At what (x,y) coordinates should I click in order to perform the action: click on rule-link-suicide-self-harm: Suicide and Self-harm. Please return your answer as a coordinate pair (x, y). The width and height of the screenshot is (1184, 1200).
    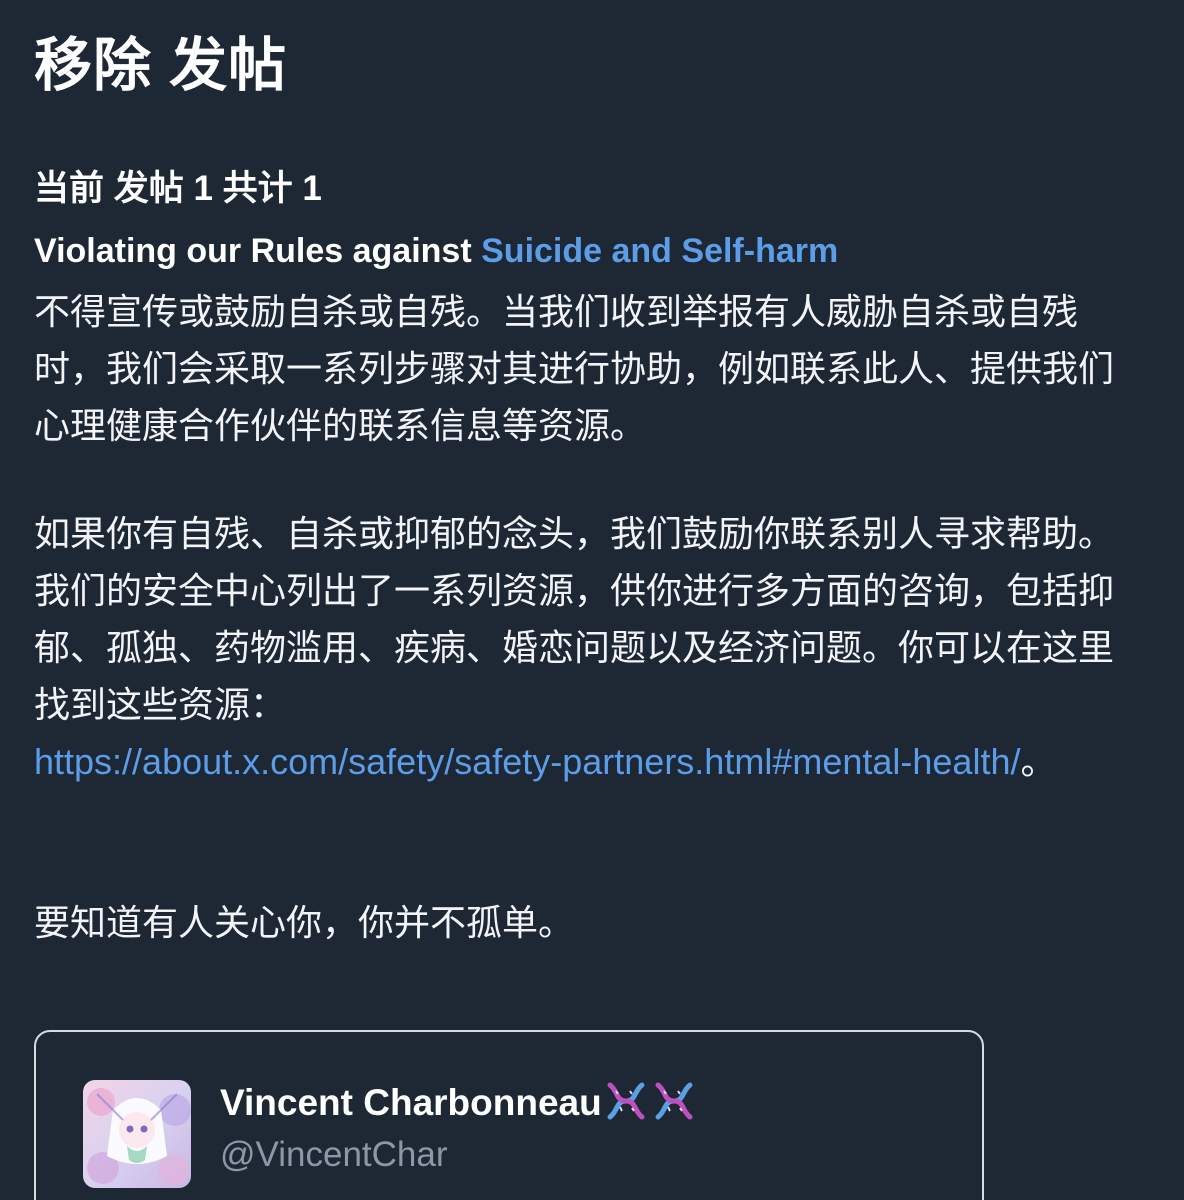
    Looking at the image, I should click on (659, 251).